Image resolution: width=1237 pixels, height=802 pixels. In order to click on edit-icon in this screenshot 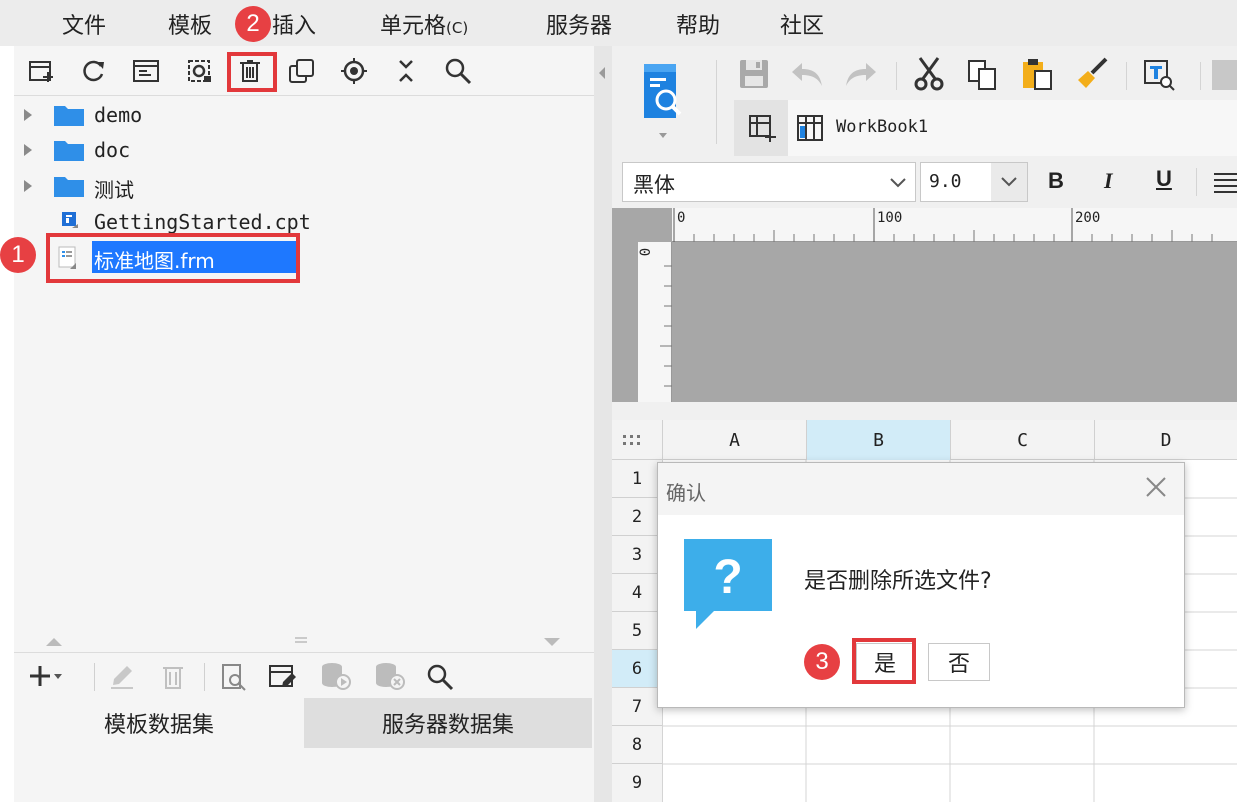, I will do `click(122, 677)`.